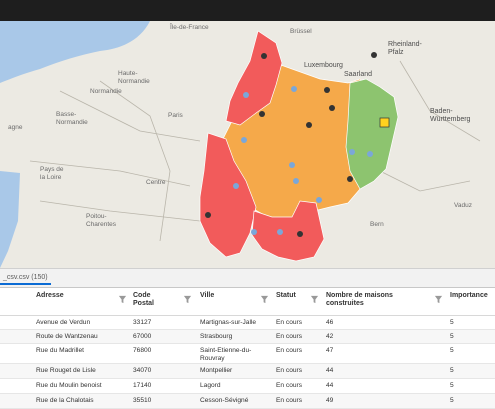 This screenshot has height=409, width=495. I want to click on column-header-adresse: Adresse, so click(50, 296).